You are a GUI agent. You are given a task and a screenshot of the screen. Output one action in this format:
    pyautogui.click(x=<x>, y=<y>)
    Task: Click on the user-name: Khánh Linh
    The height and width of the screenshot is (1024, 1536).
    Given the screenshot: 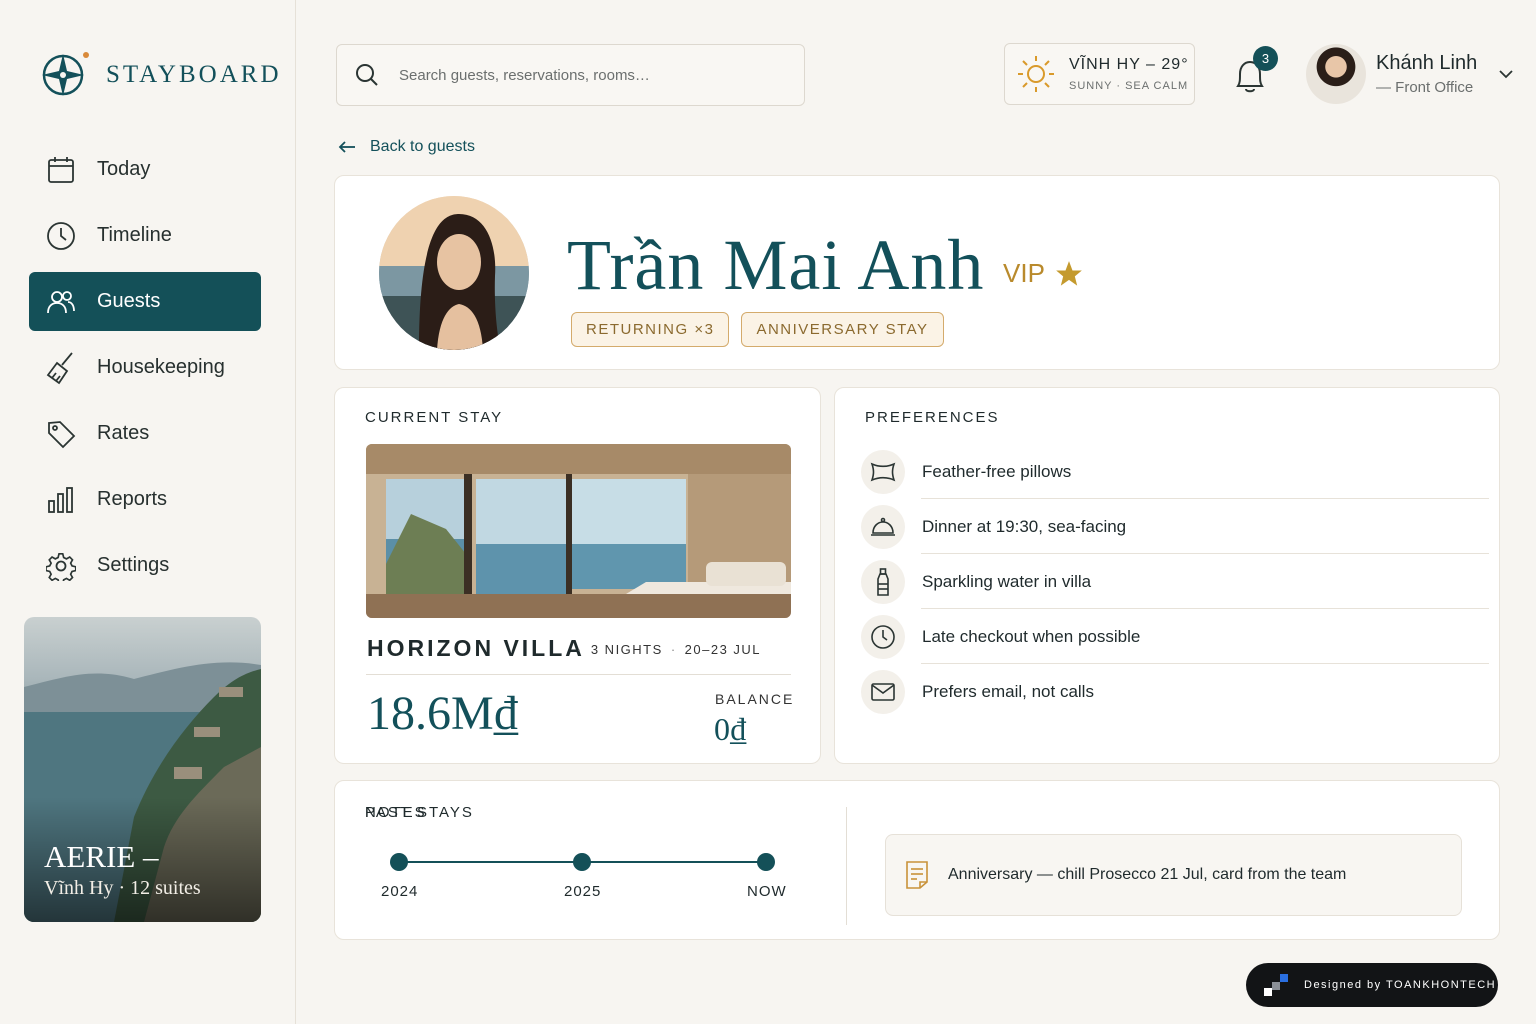 What is the action you would take?
    pyautogui.click(x=1427, y=63)
    